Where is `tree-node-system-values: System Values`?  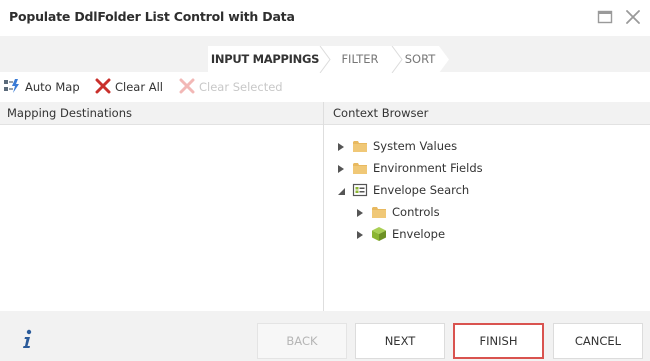
tree-node-system-values: System Values is located at coordinates (396, 146).